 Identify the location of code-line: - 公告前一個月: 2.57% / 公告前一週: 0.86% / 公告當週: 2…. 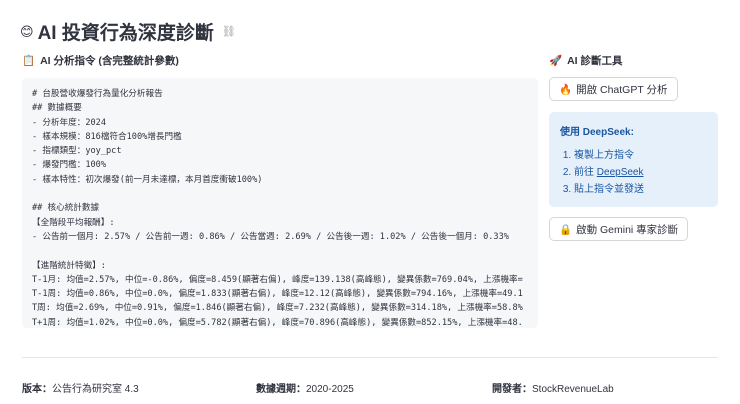
(270, 236).